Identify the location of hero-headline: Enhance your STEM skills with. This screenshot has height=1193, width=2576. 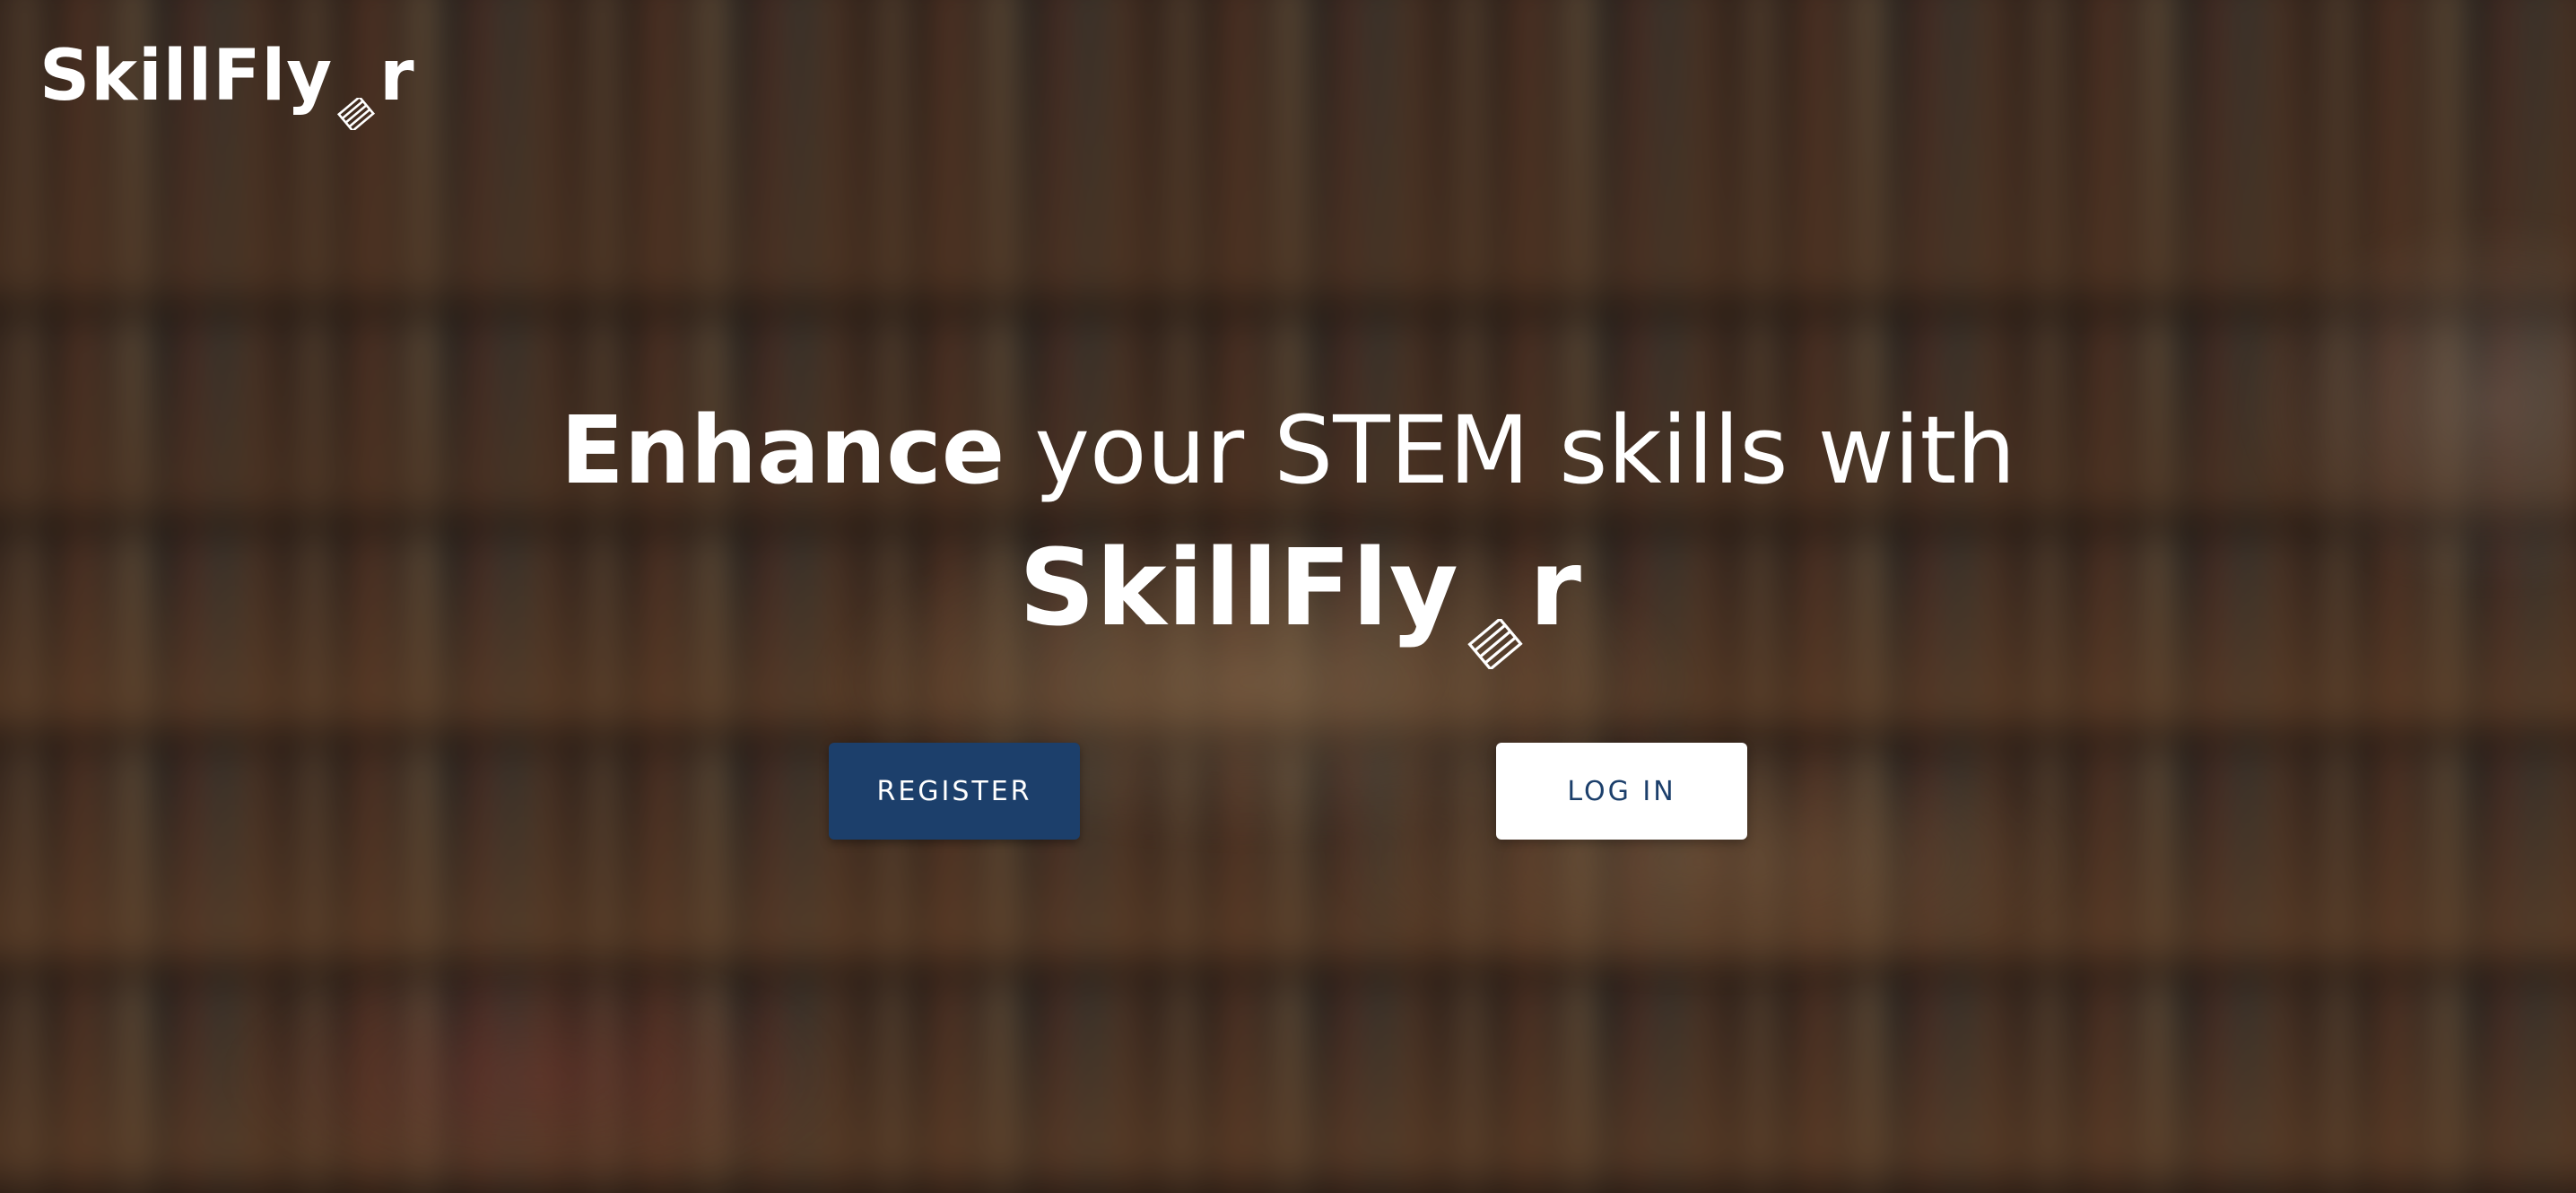
(1288, 451).